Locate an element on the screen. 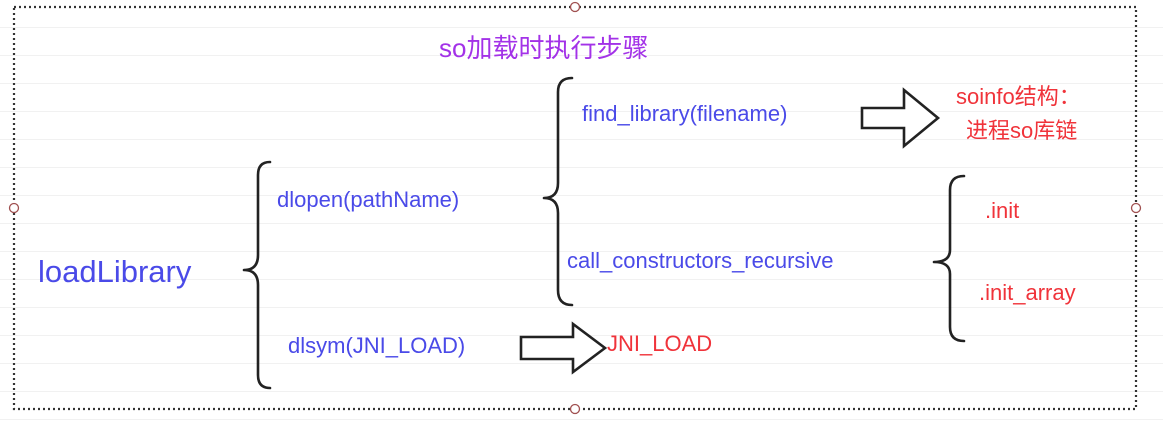 This screenshot has height=435, width=1163. resize-handle-right is located at coordinates (1136, 208).